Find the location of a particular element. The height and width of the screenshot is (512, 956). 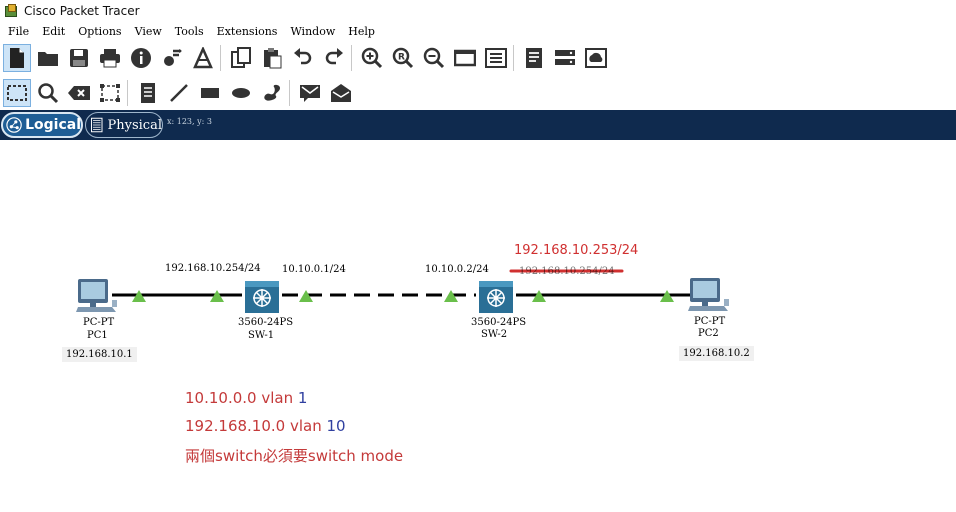

resize-shape-icon is located at coordinates (110, 93).